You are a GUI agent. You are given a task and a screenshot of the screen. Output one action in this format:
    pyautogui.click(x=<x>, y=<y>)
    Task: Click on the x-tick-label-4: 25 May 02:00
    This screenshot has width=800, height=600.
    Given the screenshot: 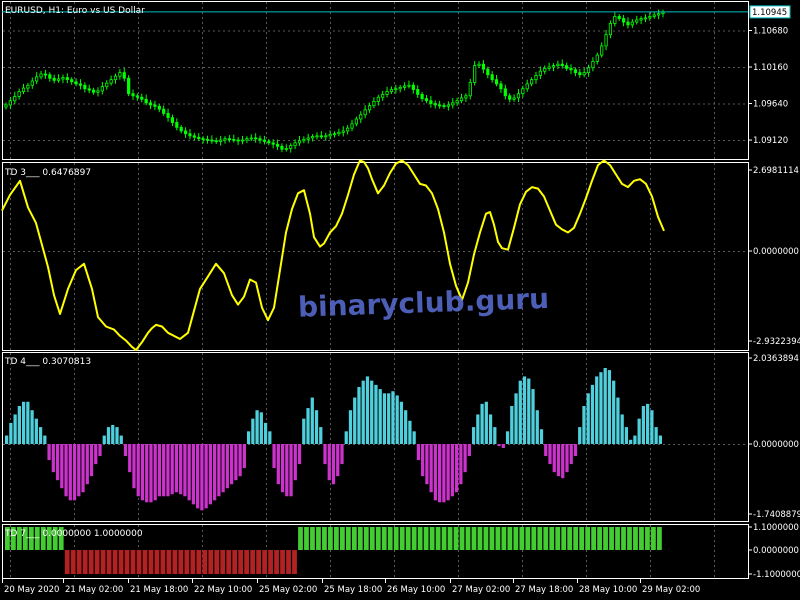 What is the action you would take?
    pyautogui.click(x=288, y=590)
    